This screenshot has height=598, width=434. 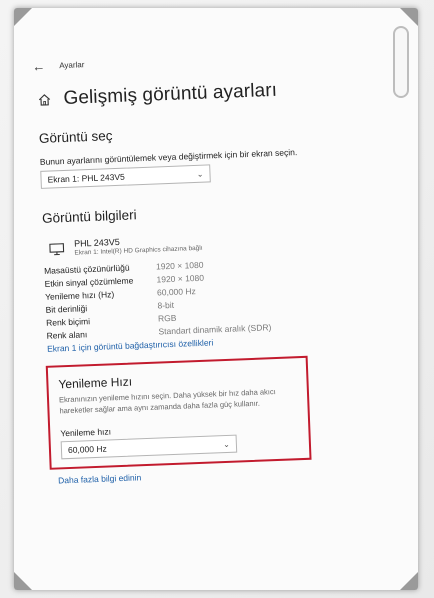 I want to click on arrow-left-icon: ←, so click(x=39, y=66).